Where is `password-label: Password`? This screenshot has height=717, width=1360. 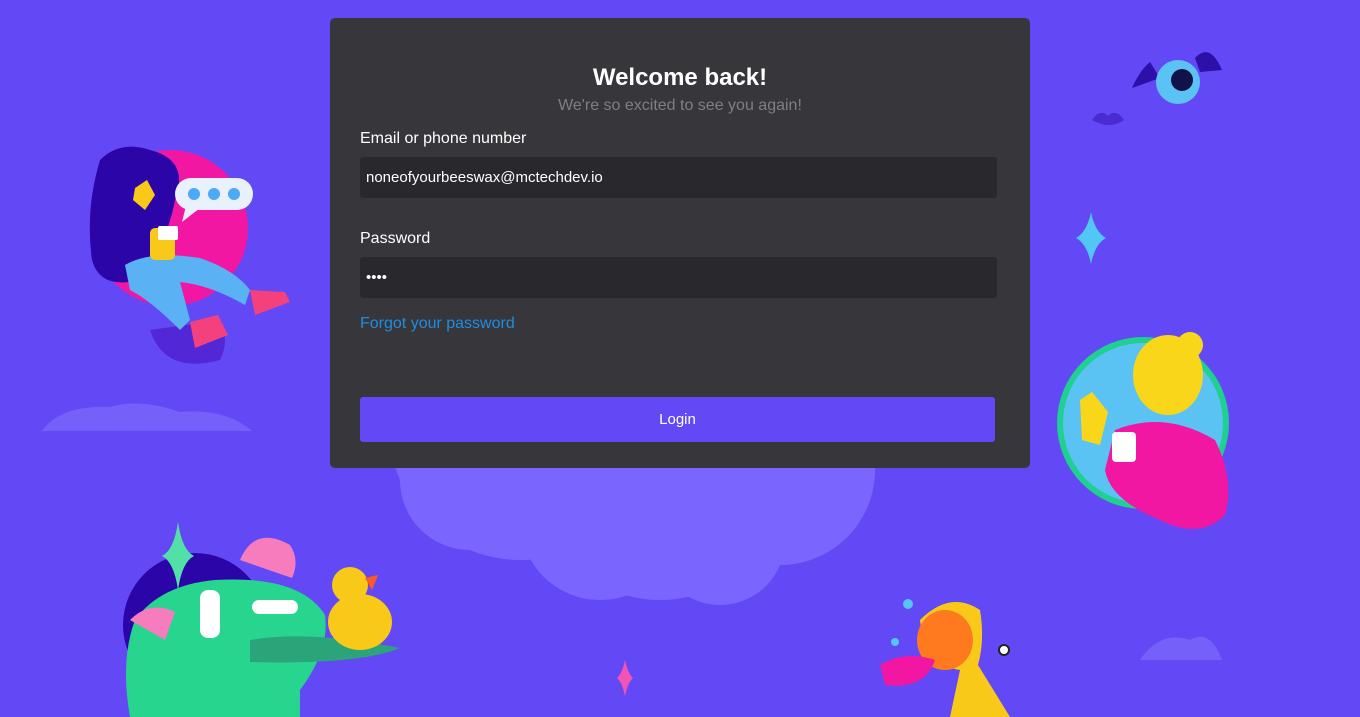 password-label: Password is located at coordinates (395, 238).